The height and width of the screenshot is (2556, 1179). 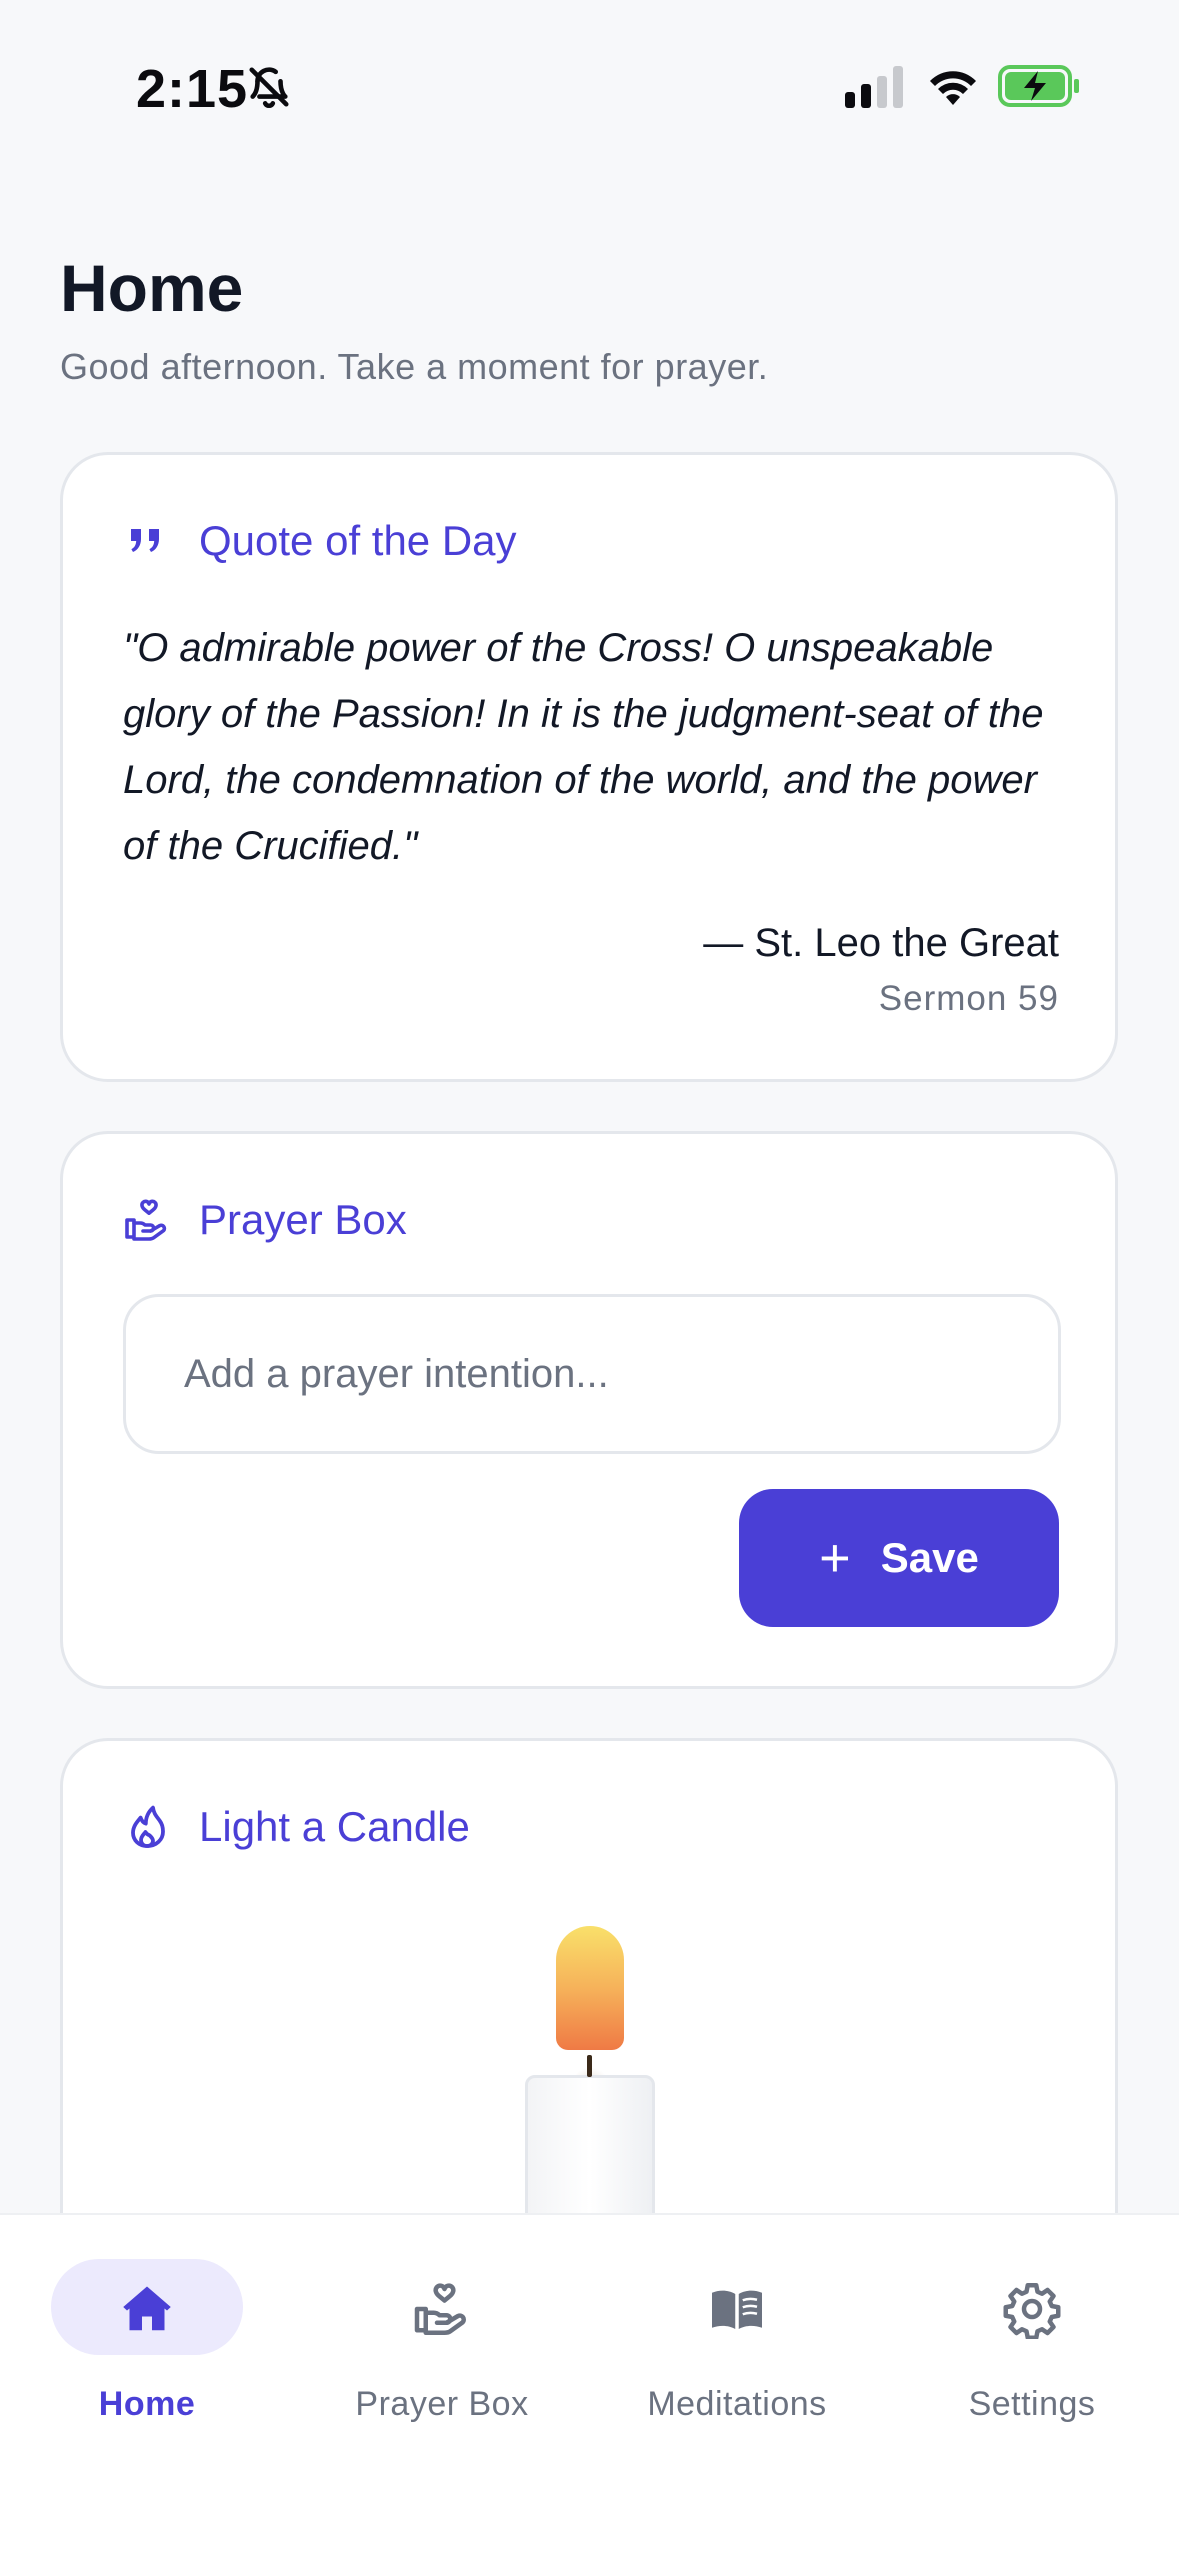 What do you see at coordinates (145, 540) in the screenshot?
I see `quote-icon` at bounding box center [145, 540].